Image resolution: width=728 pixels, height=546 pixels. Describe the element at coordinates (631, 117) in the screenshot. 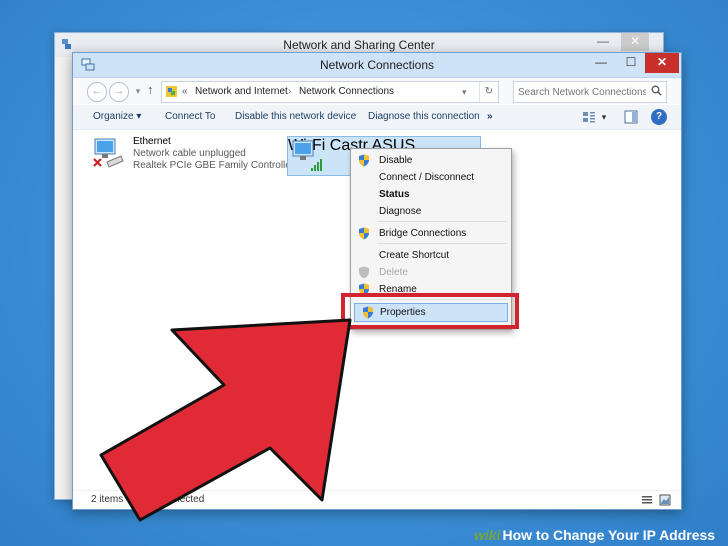

I see `preview-pane-icon` at that location.